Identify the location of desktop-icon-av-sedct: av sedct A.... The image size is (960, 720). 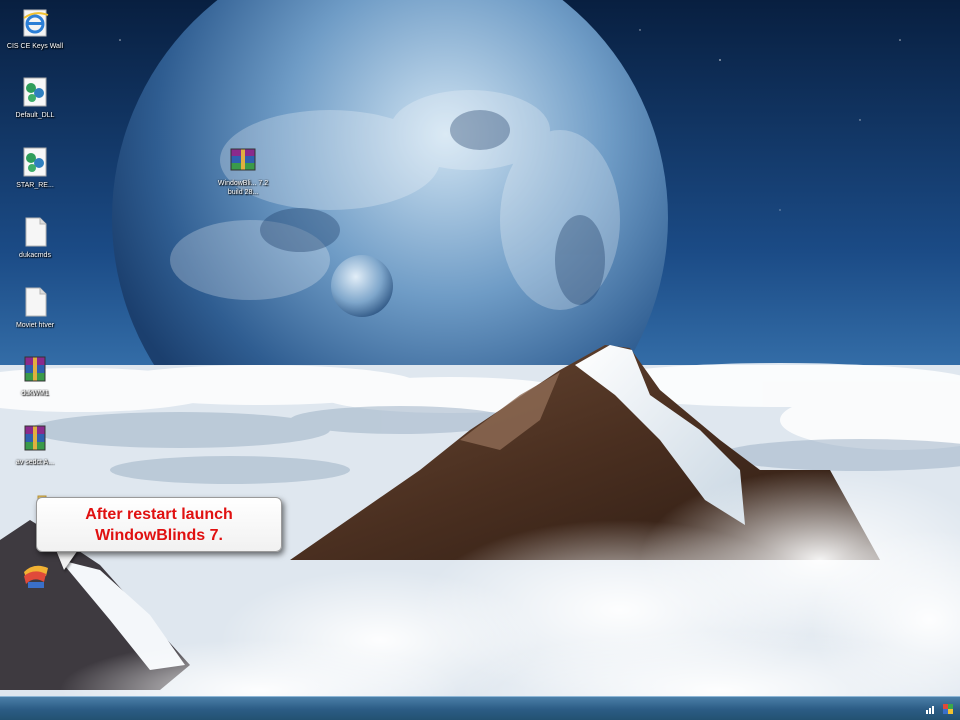
(35, 444).